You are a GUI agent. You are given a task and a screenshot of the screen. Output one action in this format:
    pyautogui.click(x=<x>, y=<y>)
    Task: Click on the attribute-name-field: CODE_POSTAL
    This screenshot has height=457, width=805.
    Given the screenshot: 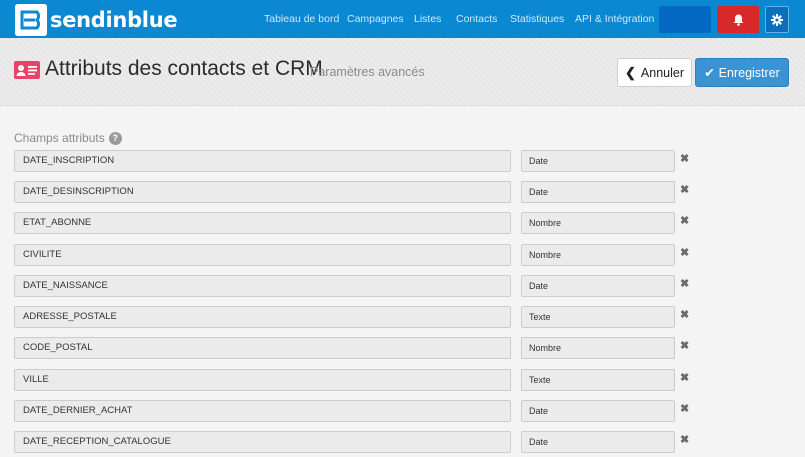 What is the action you would take?
    pyautogui.click(x=262, y=348)
    